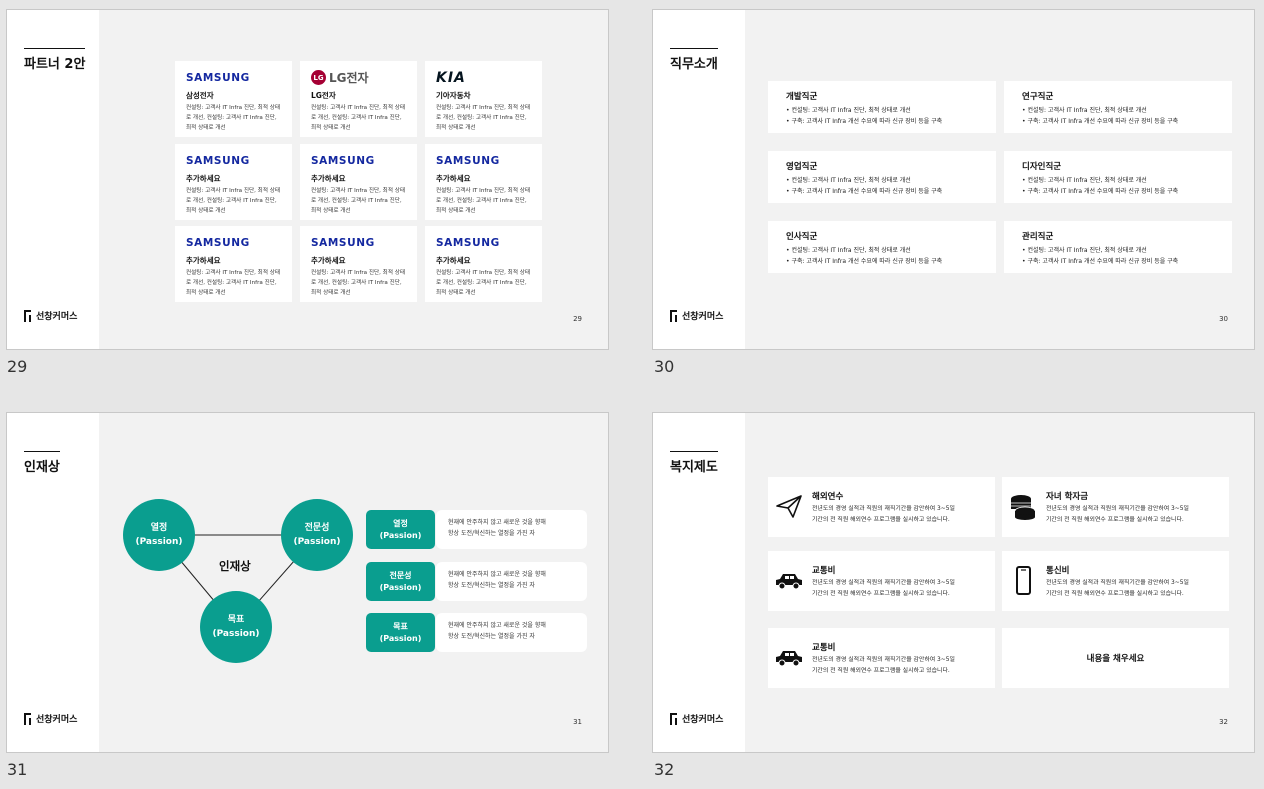 The image size is (1264, 789). What do you see at coordinates (451, 77) in the screenshot?
I see `kia-logo: KIA` at bounding box center [451, 77].